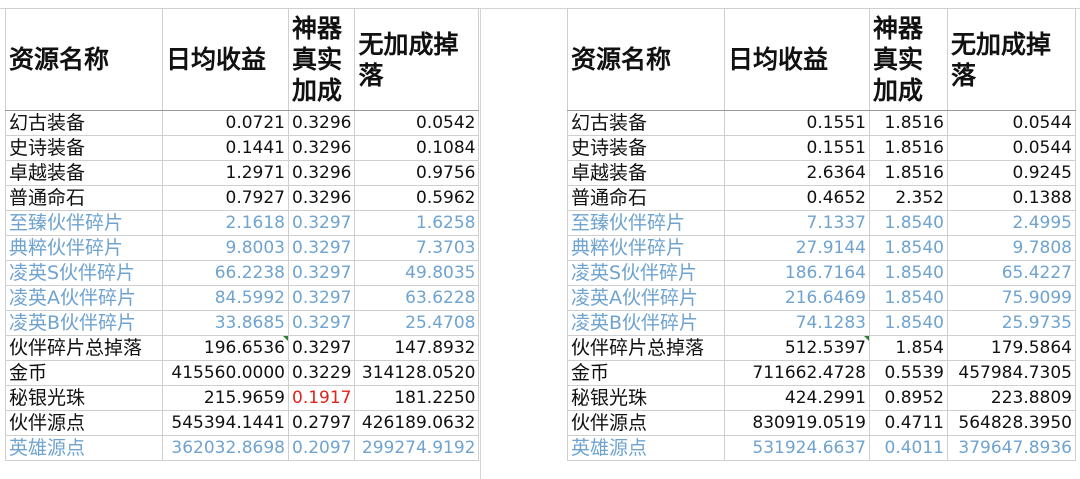 The width and height of the screenshot is (1080, 479). Describe the element at coordinates (321, 448) in the screenshot. I see `cell-artifact-bonus: 0.2097` at that location.